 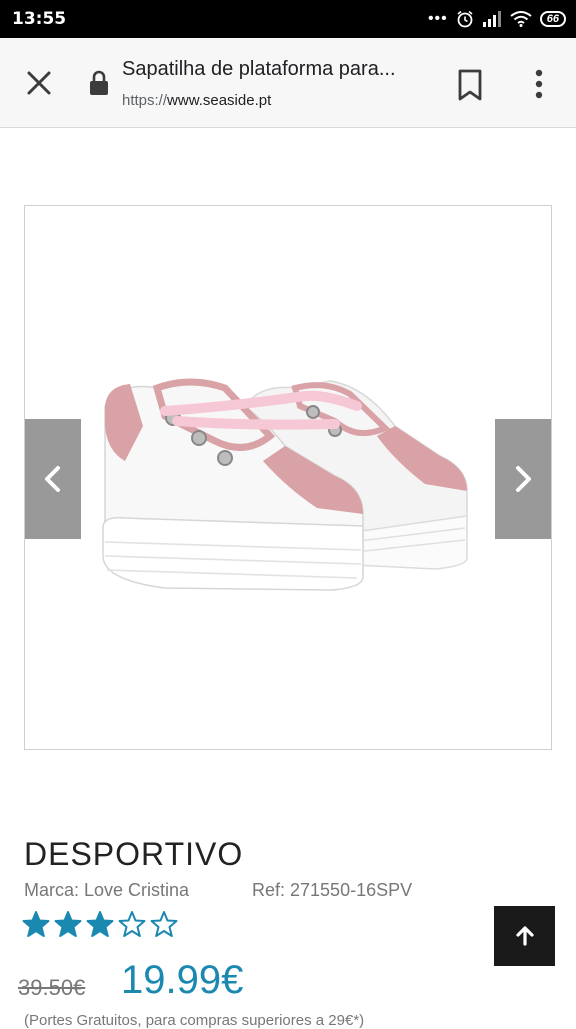 I want to click on product-ref: Ref: 271550-16SPV, so click(x=332, y=890).